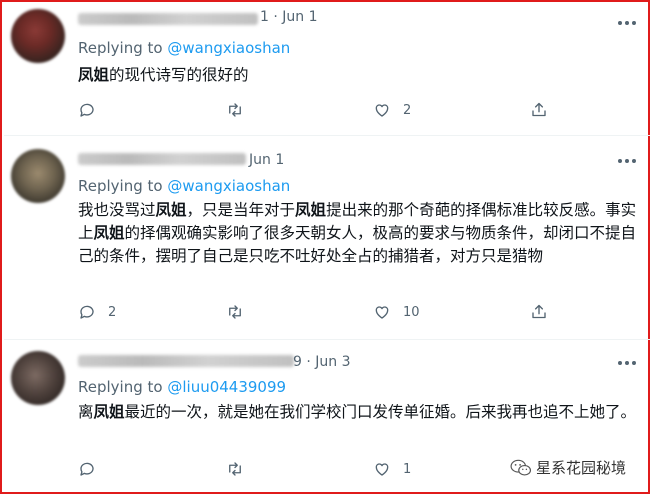 This screenshot has height=494, width=650. Describe the element at coordinates (581, 468) in the screenshot. I see `watermark-text: 星系花园秘境` at that location.